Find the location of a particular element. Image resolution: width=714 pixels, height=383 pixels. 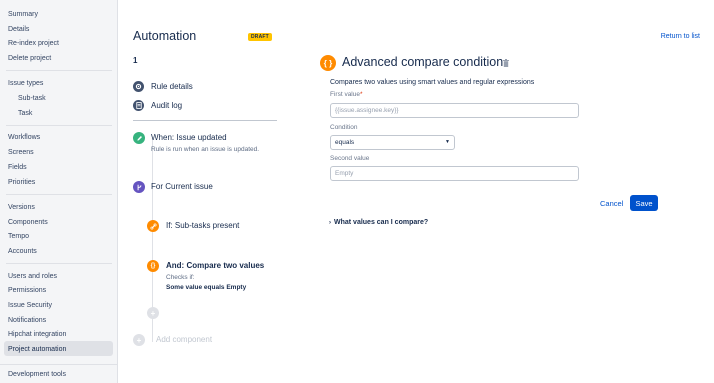

second-value-label: Second value is located at coordinates (350, 158).